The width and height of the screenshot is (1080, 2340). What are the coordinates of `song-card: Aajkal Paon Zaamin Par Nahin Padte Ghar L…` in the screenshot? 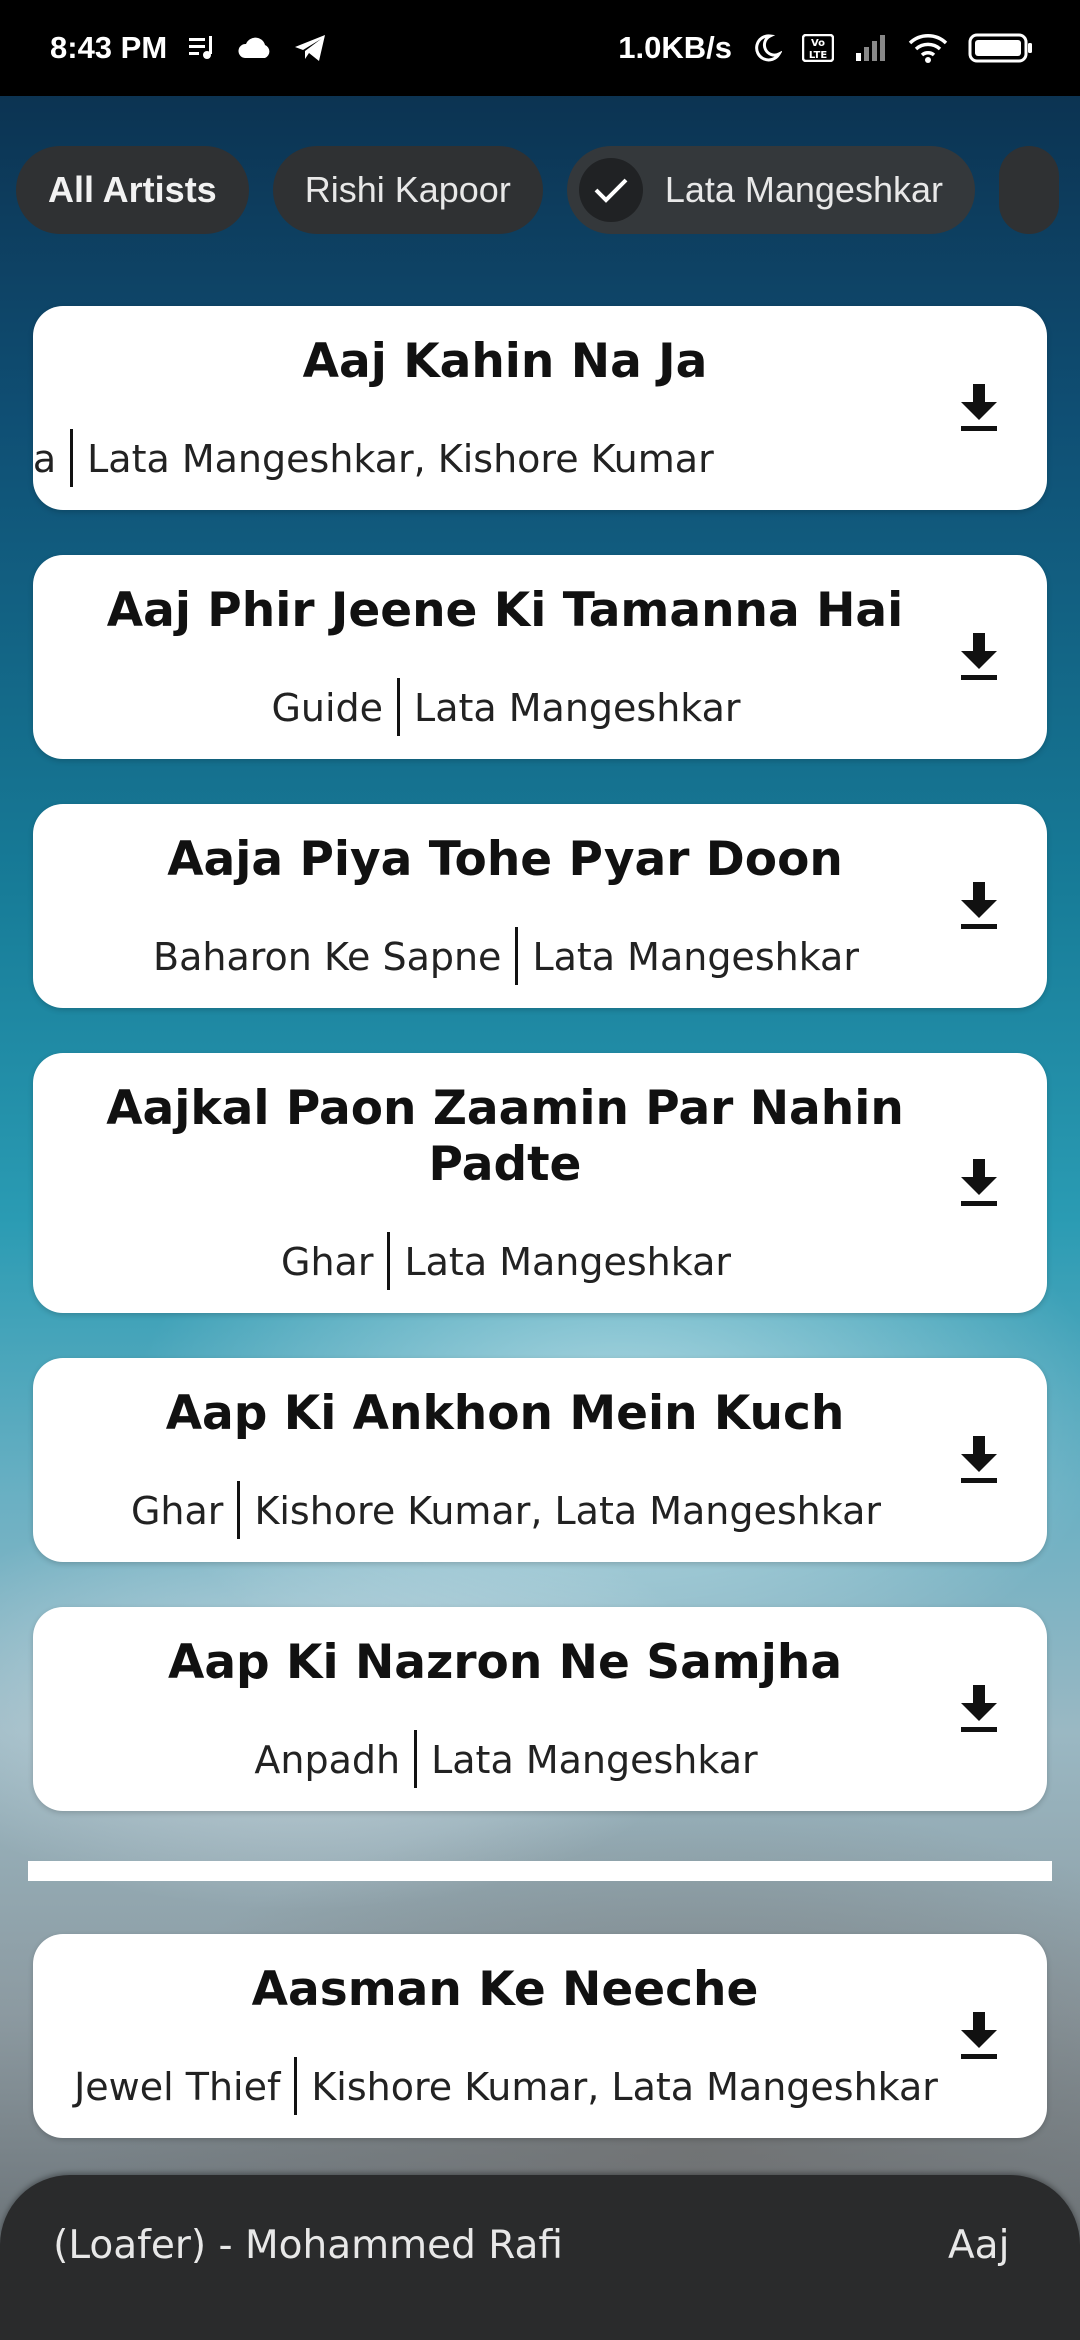 It's located at (540, 1183).